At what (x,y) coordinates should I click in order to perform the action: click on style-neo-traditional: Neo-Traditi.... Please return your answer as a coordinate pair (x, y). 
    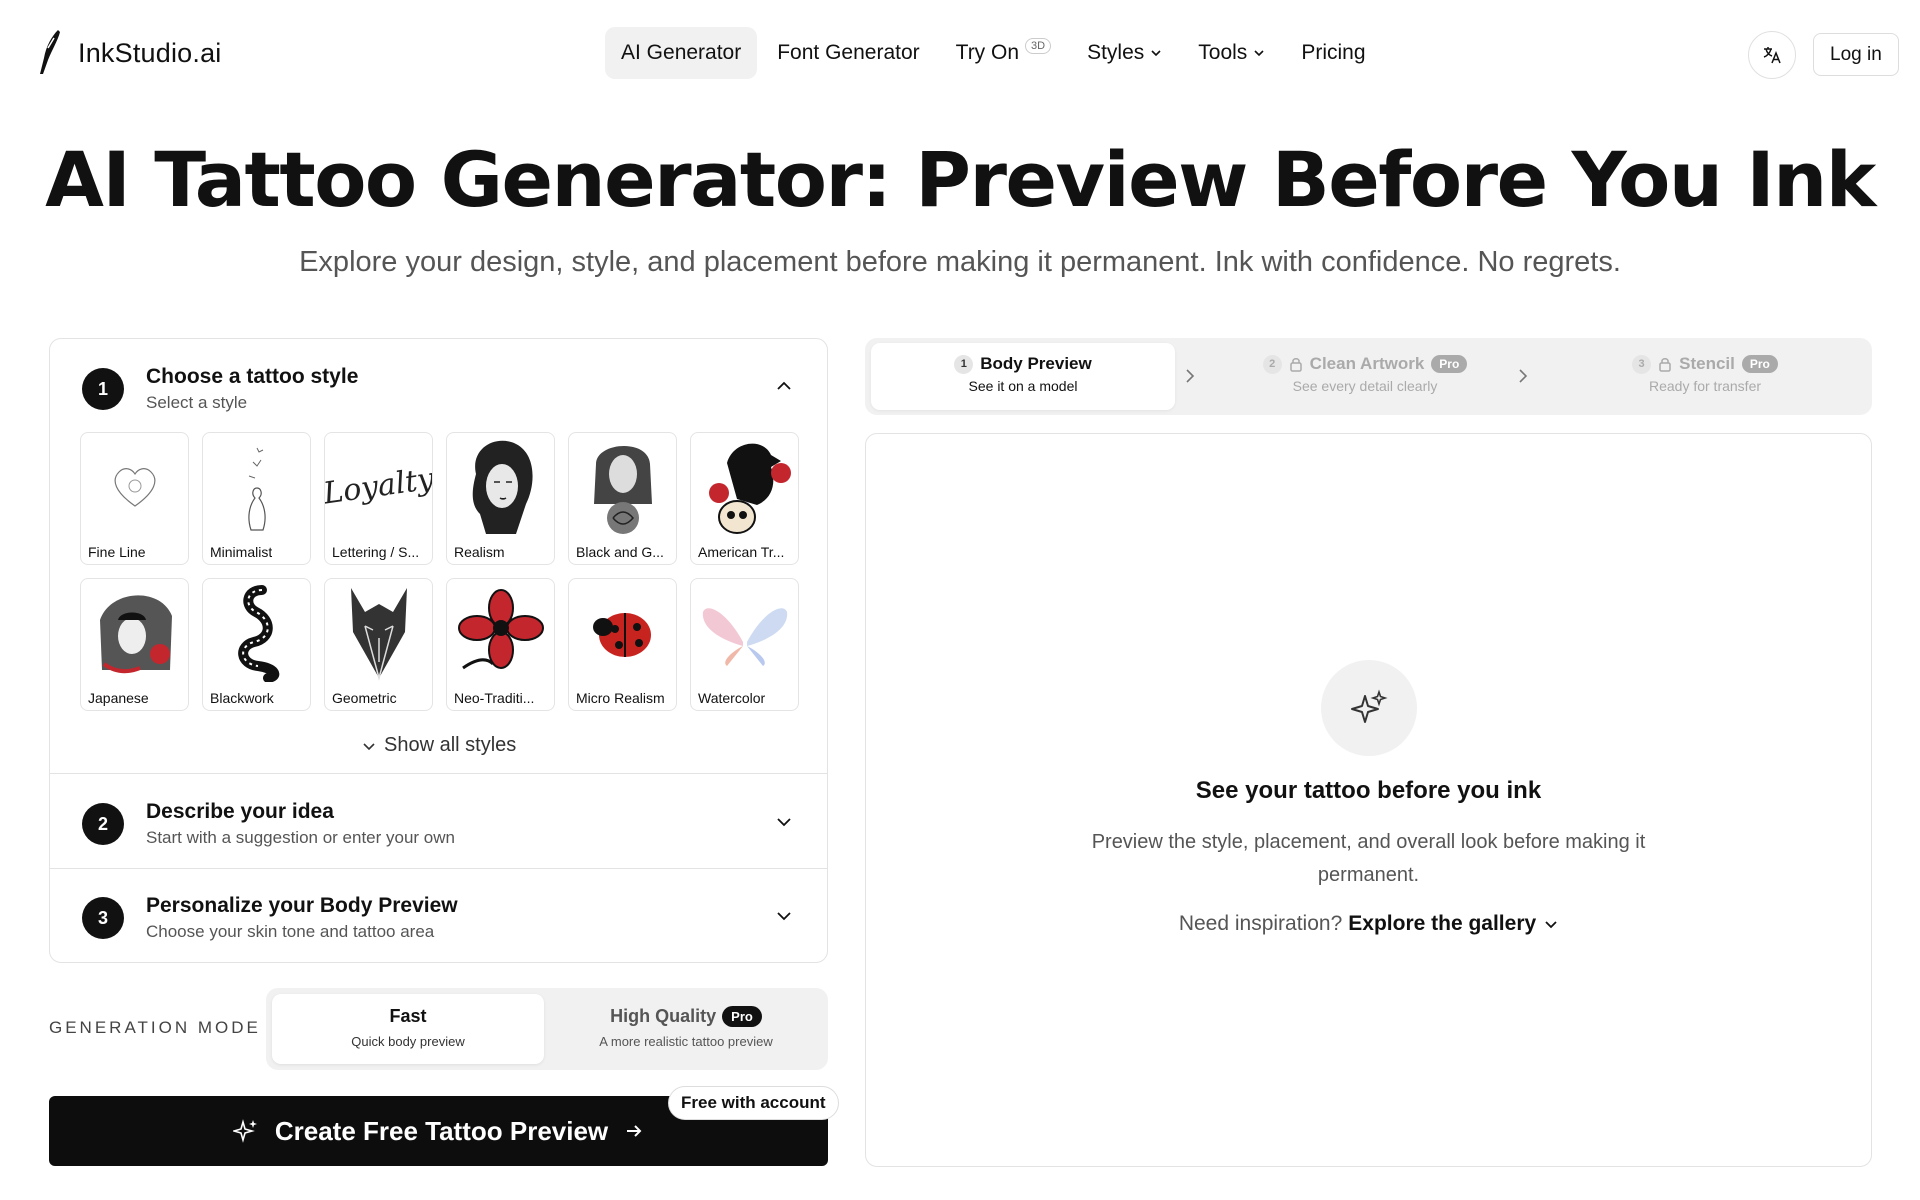
    Looking at the image, I should click on (500, 644).